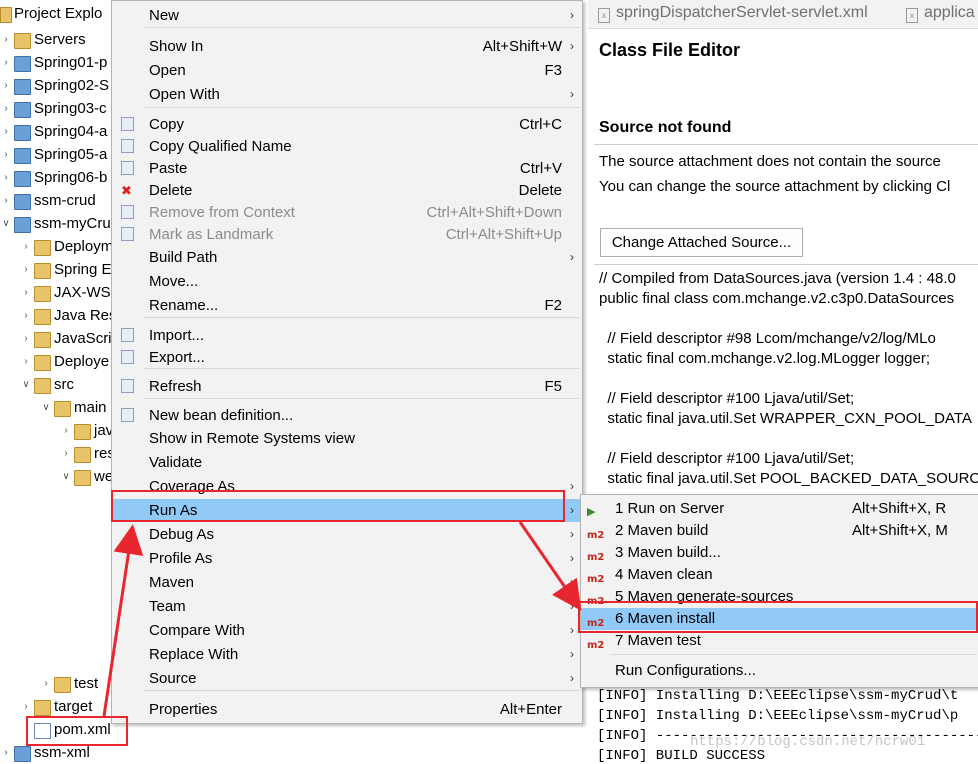  Describe the element at coordinates (550, 566) in the screenshot. I see `arrow-to-maven-install` at that location.